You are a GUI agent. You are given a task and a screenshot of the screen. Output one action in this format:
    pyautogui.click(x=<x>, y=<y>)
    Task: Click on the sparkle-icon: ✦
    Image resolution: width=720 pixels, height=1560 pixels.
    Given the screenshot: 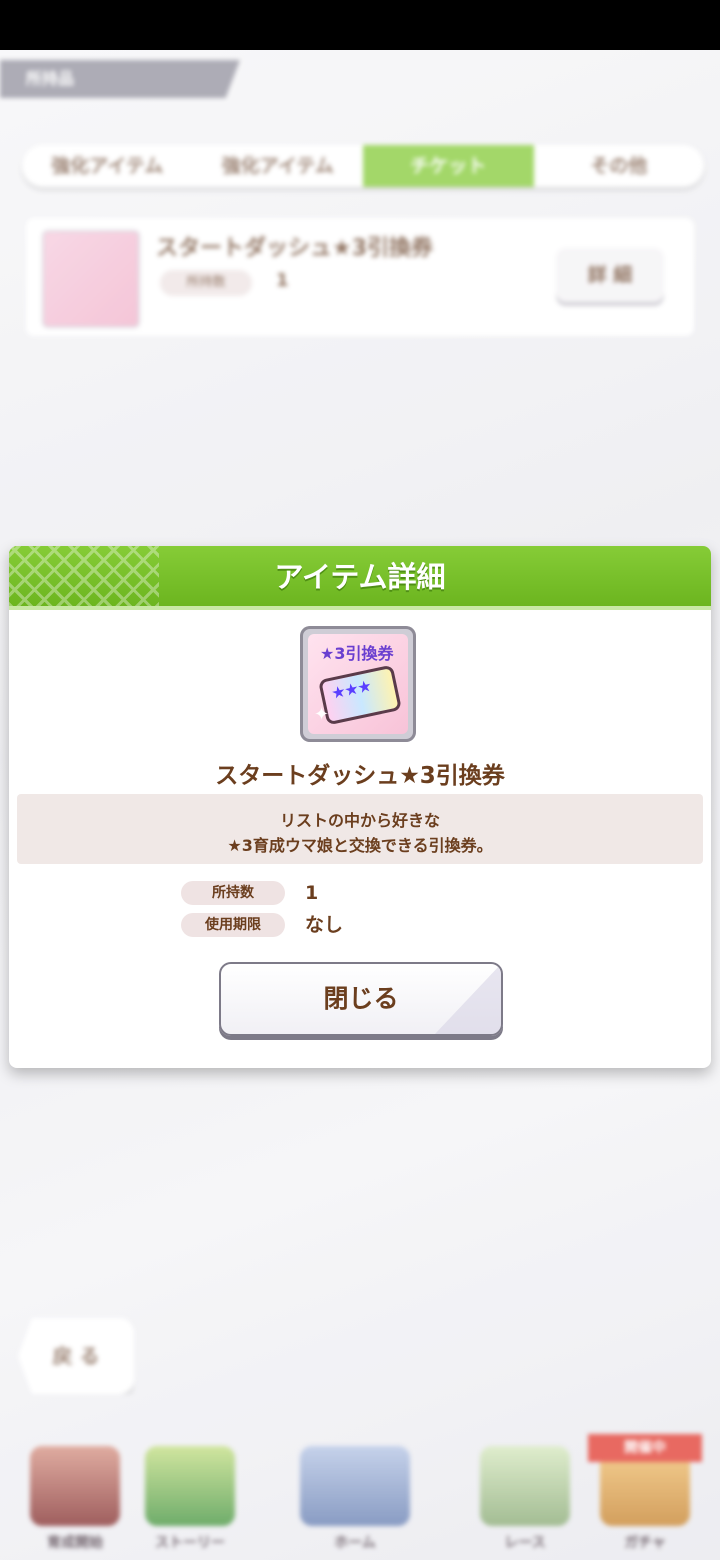 What is the action you would take?
    pyautogui.click(x=322, y=714)
    